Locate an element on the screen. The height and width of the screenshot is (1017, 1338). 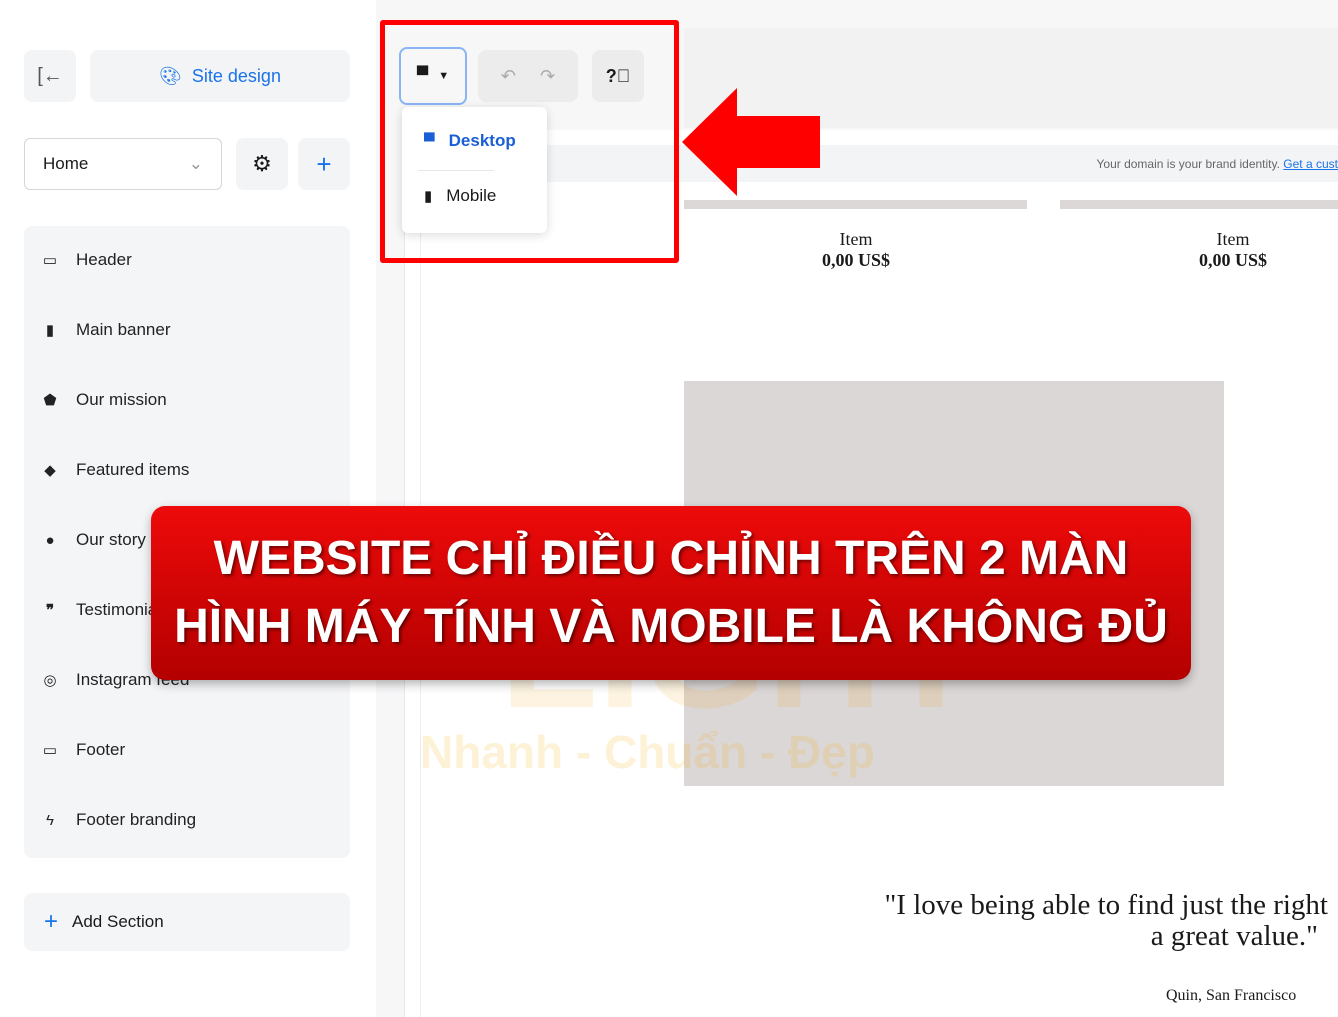
watermark-tagline: Nhanh - Chuẩn - Đẹp is located at coordinates (647, 752).